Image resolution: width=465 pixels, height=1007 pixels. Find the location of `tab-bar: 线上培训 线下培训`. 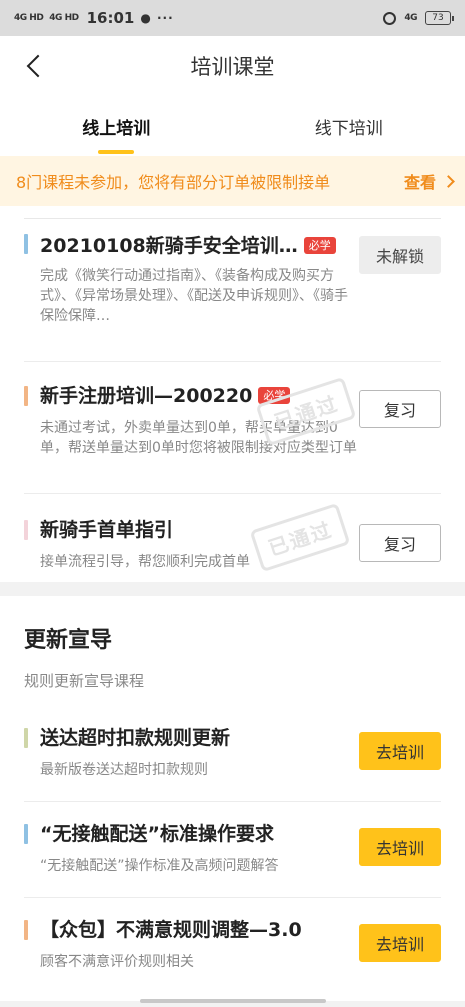

tab-bar: 线上培训 线下培训 is located at coordinates (232, 126).